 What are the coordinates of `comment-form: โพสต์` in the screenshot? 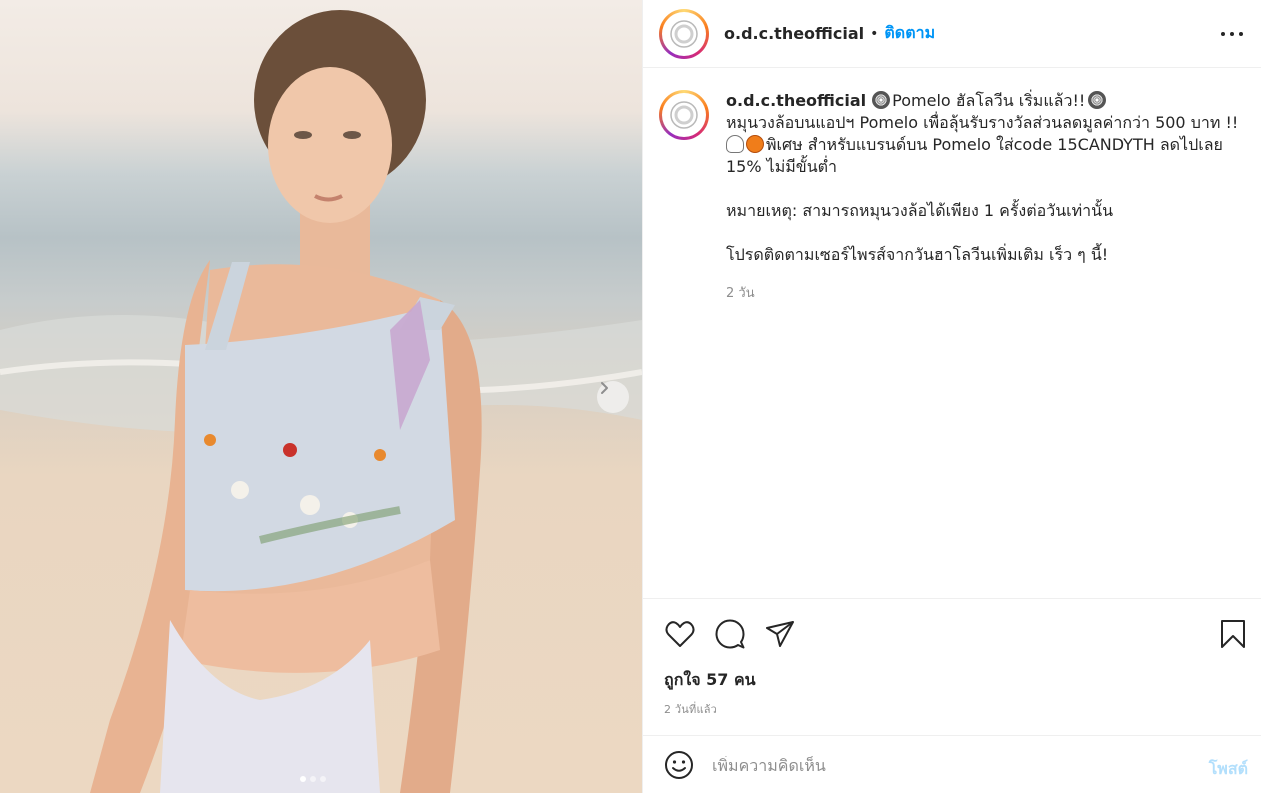 It's located at (952, 765).